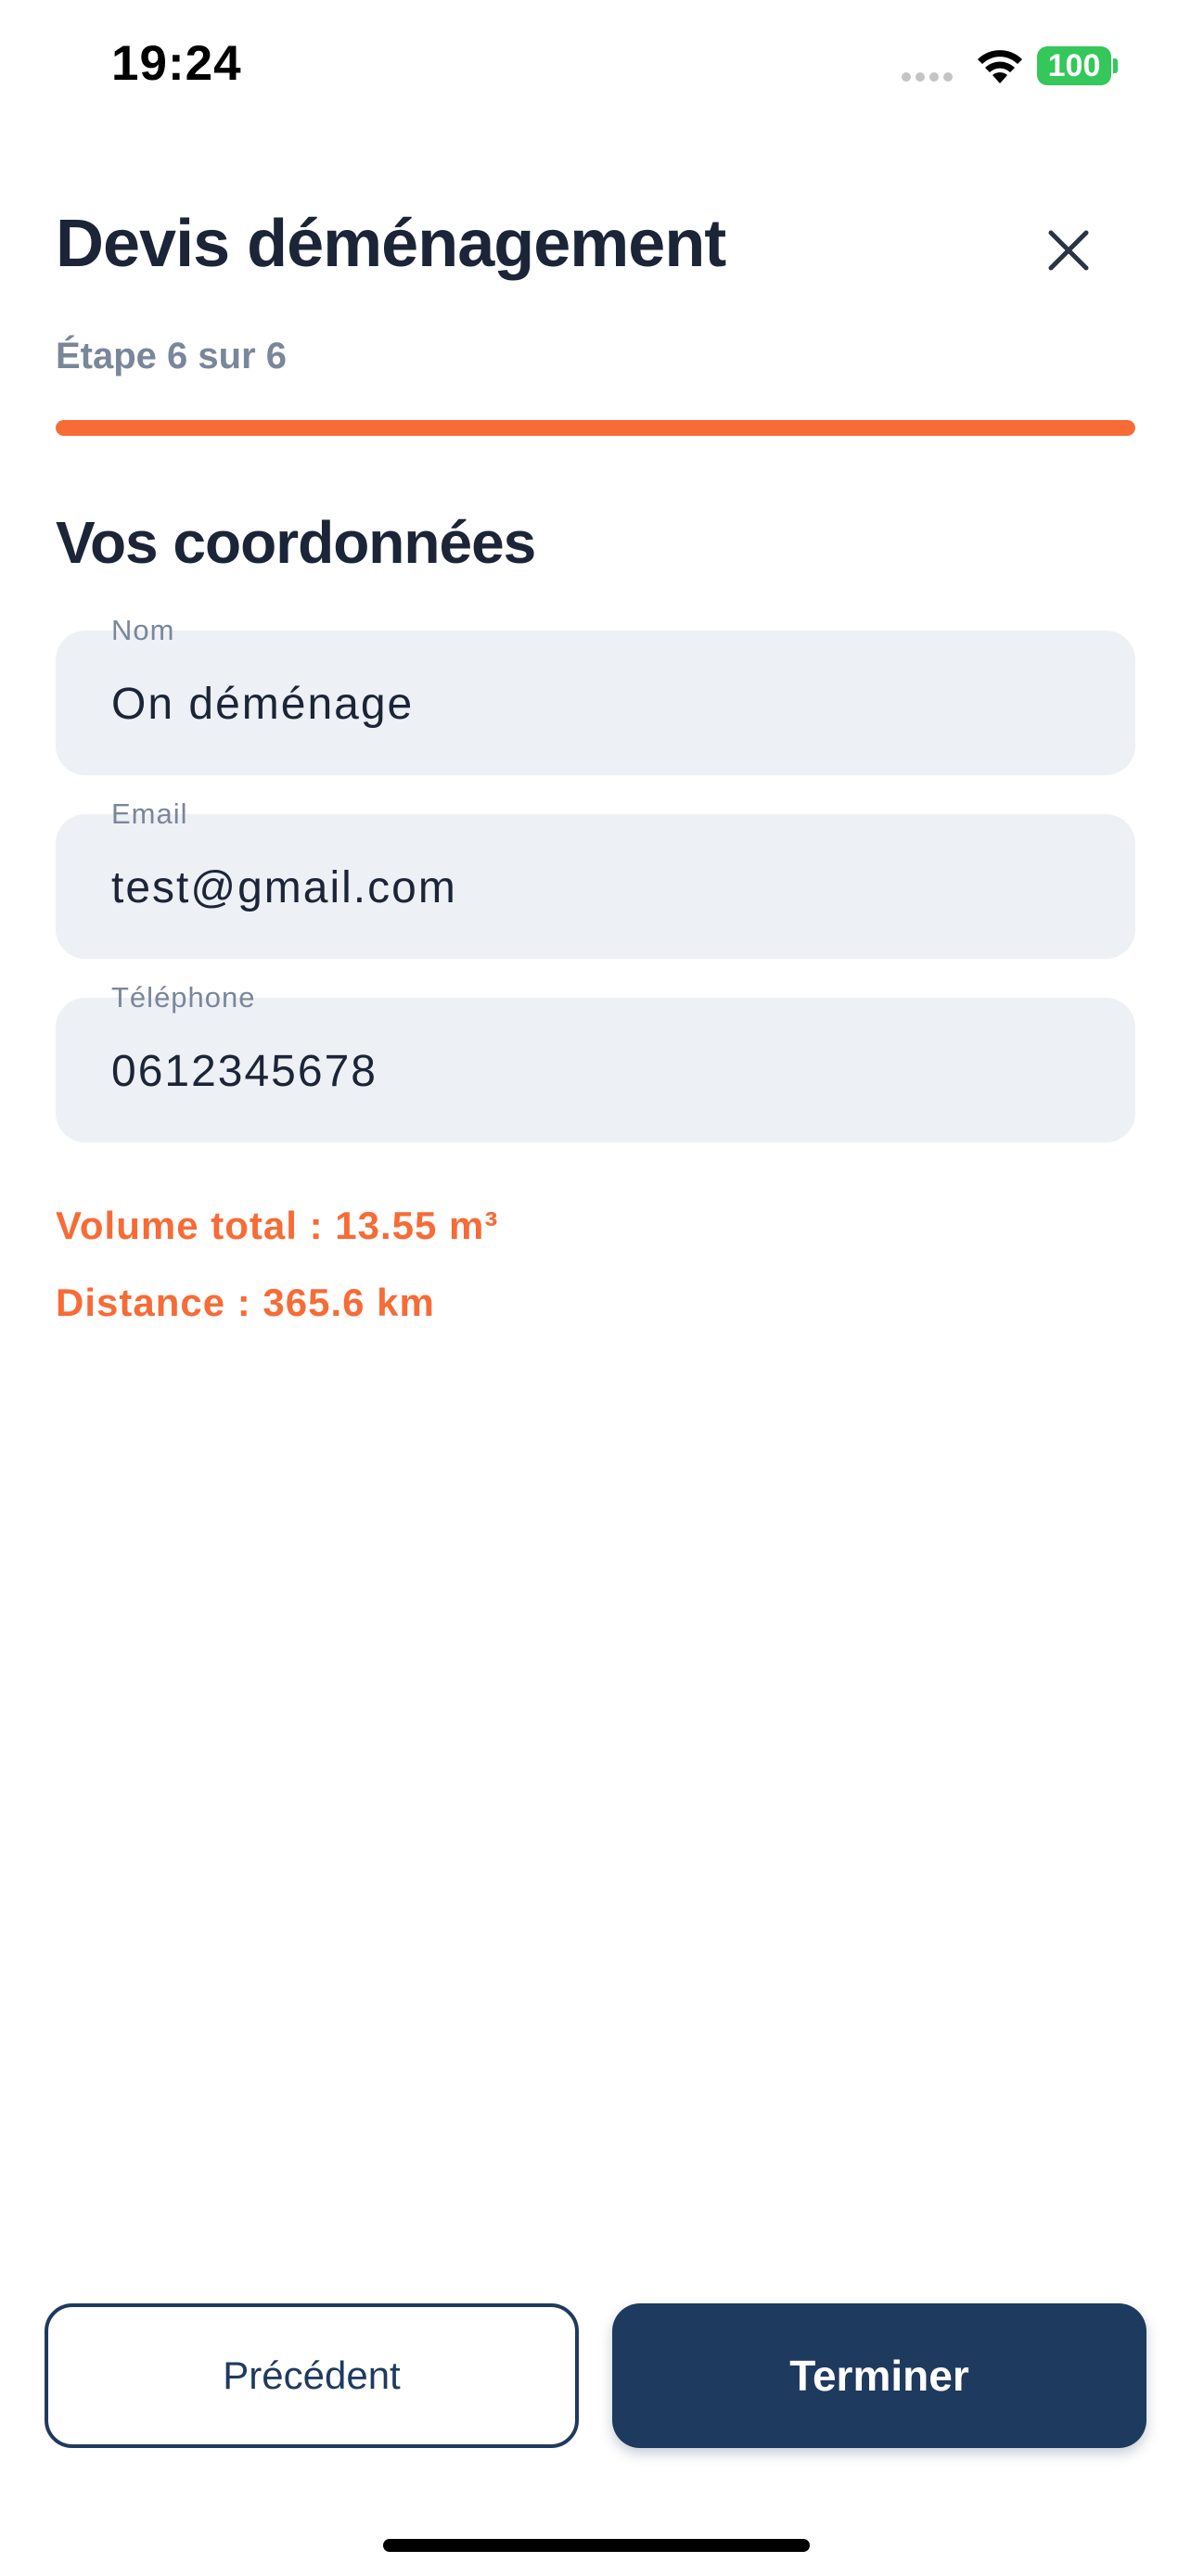 The width and height of the screenshot is (1191, 2576). I want to click on phone-field-label: Téléphone, so click(183, 997).